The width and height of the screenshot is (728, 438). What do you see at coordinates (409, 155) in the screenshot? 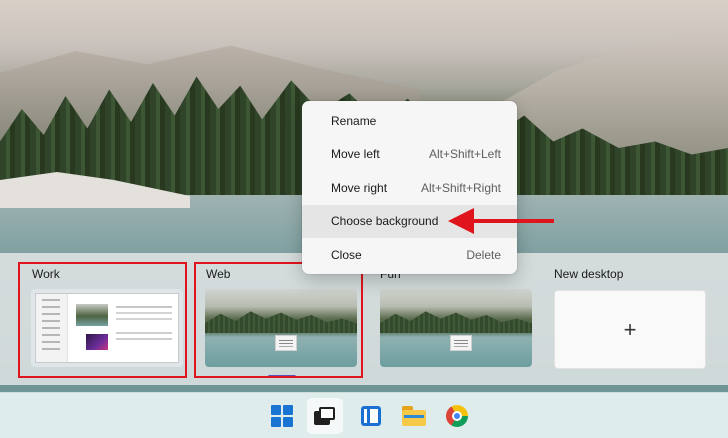
I see `menu-item-move-left: Move left Alt+Shift+Left` at bounding box center [409, 155].